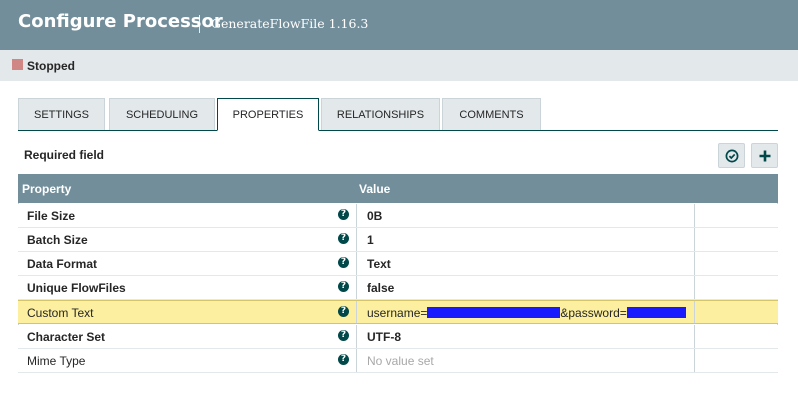 The height and width of the screenshot is (419, 798). Describe the element at coordinates (374, 189) in the screenshot. I see `column-header-value: Value` at that location.